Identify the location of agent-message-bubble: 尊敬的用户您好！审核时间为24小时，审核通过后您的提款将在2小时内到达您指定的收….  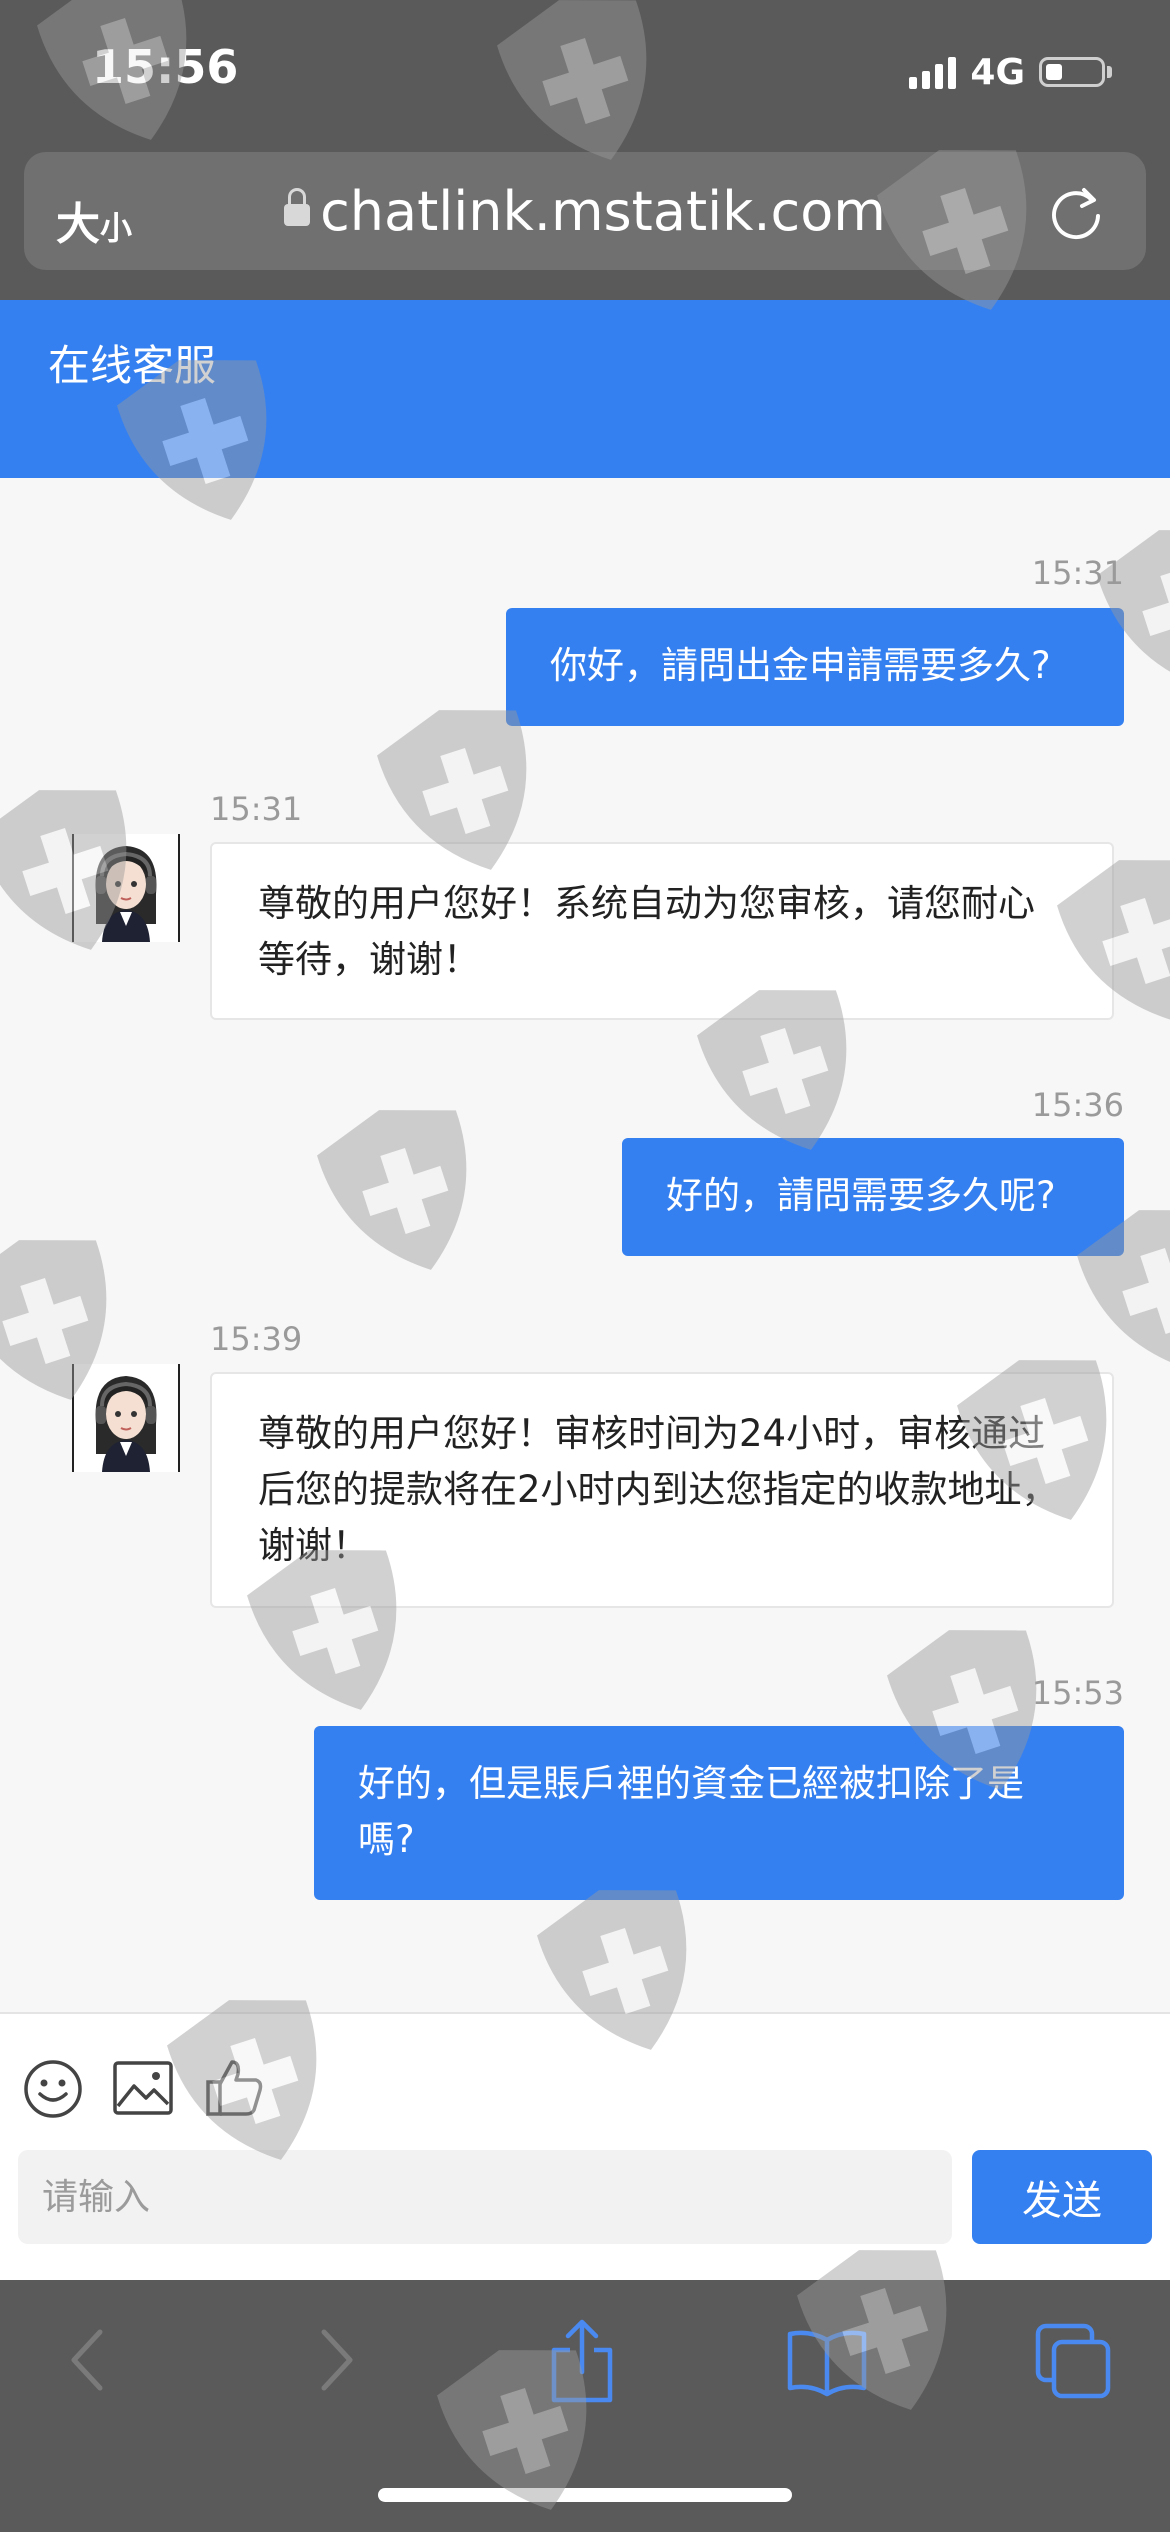
(662, 1490).